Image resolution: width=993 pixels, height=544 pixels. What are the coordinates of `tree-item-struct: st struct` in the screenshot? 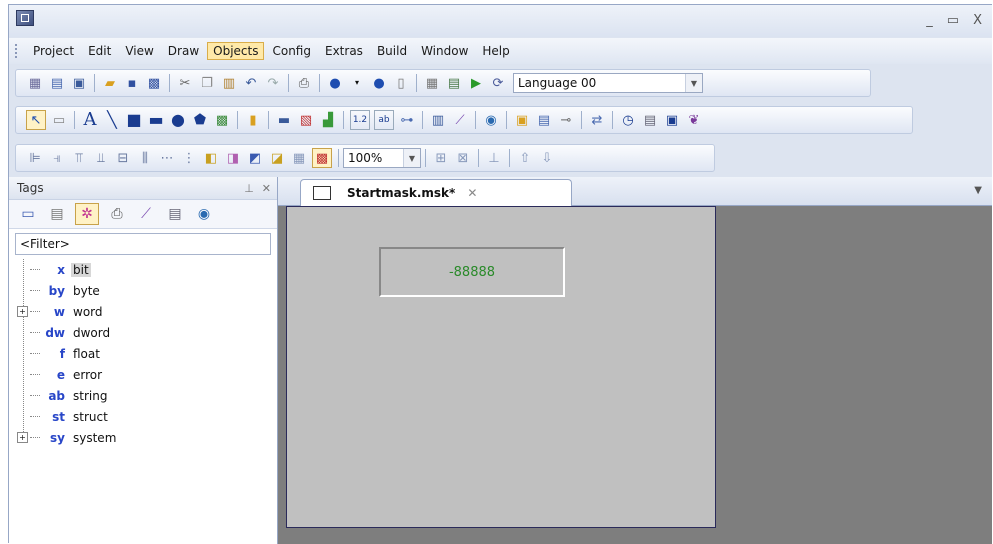 It's located at (147, 416).